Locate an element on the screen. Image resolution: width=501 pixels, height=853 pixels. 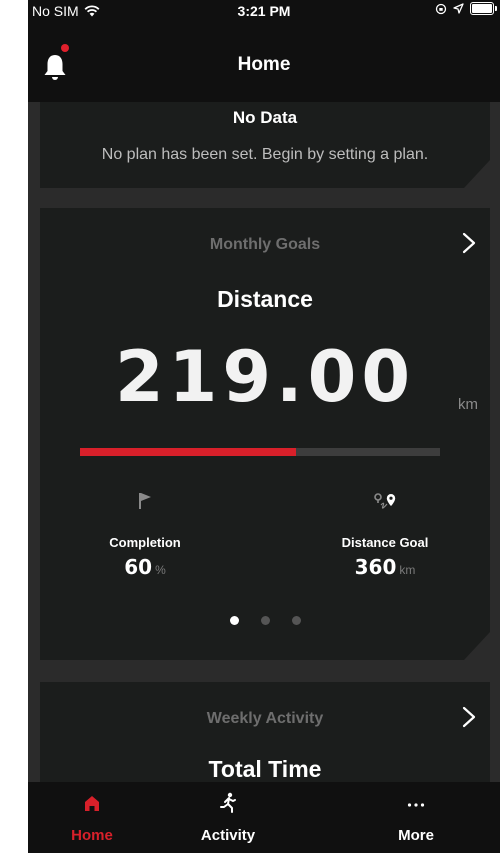
progress-fill is located at coordinates (188, 452).